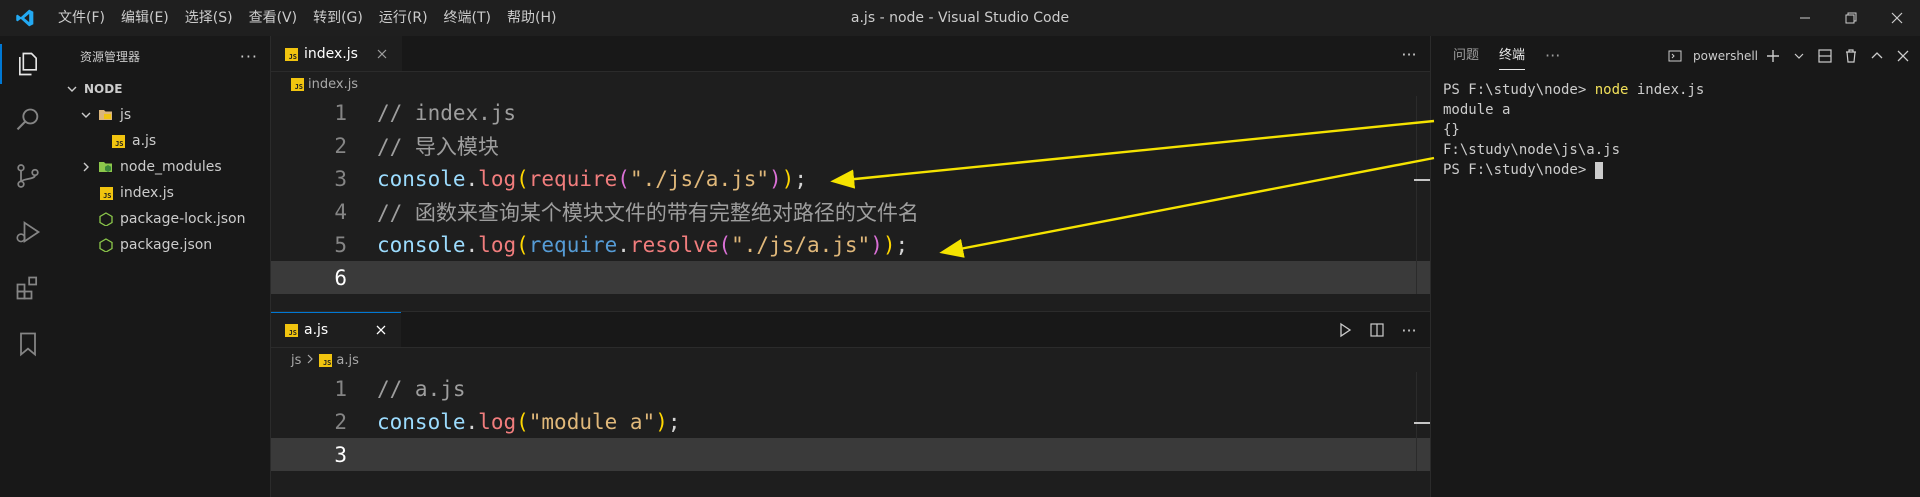 The image size is (1920, 497). Describe the element at coordinates (1851, 18) in the screenshot. I see `restore-button` at that location.